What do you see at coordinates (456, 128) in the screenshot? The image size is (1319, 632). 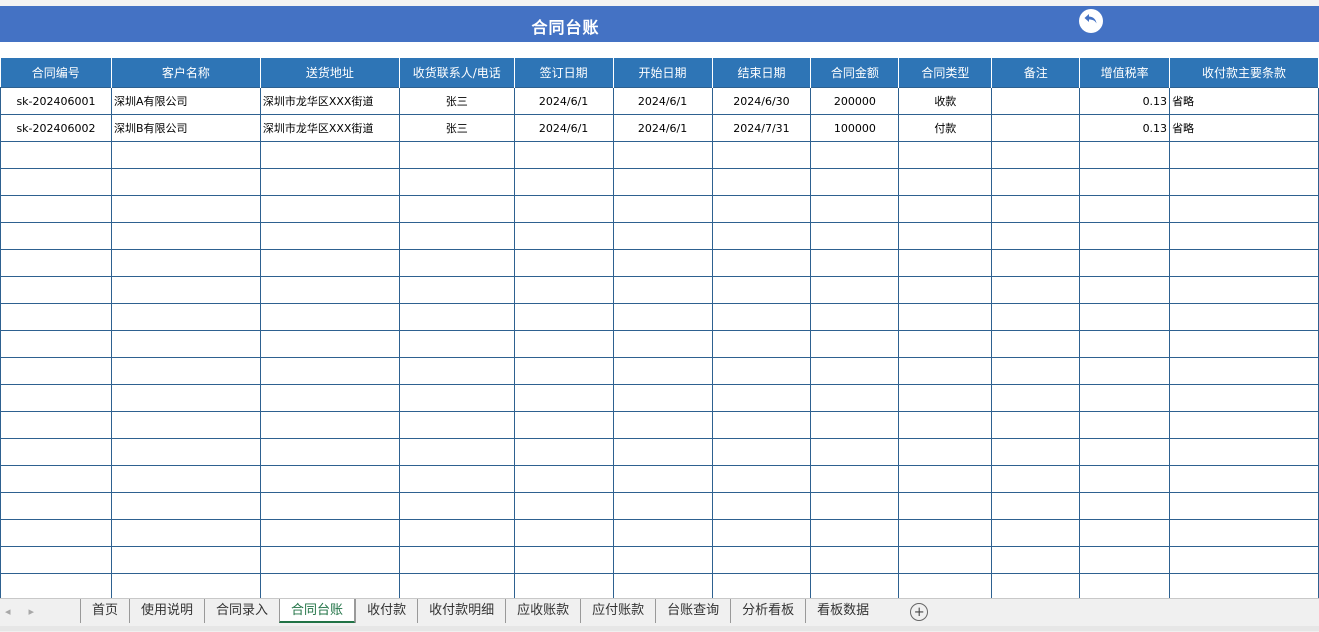 I see `table-cell: 张三` at bounding box center [456, 128].